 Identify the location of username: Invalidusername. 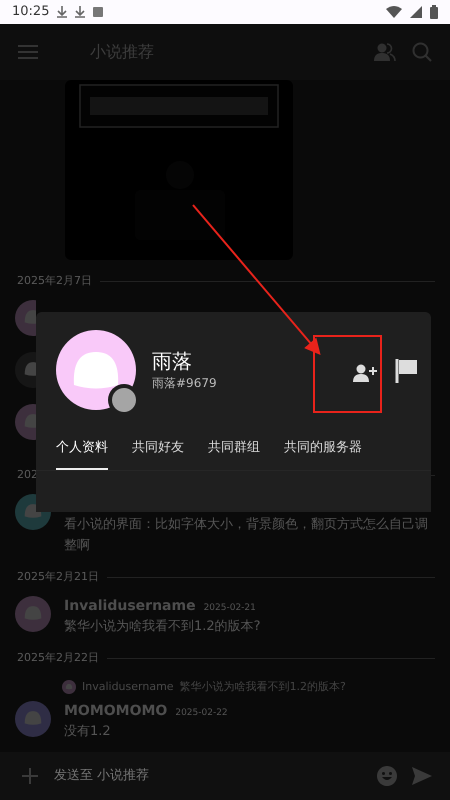
(130, 606).